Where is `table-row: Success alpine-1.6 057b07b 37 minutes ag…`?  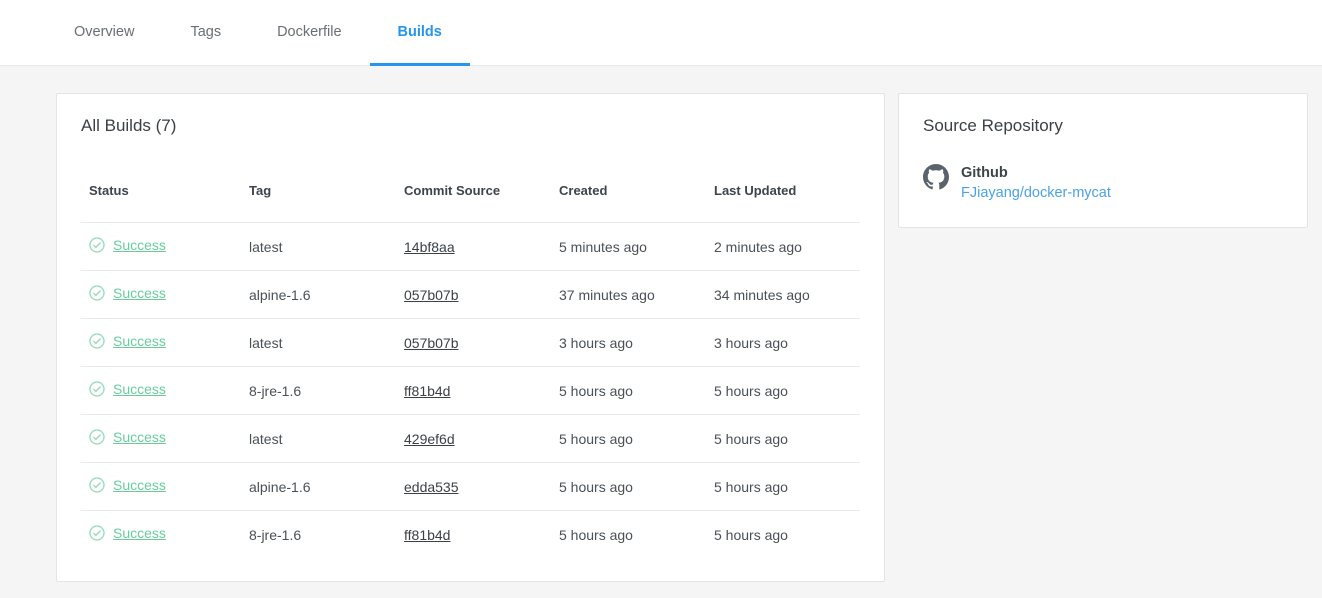 table-row: Success alpine-1.6 057b07b 37 minutes ag… is located at coordinates (470, 294).